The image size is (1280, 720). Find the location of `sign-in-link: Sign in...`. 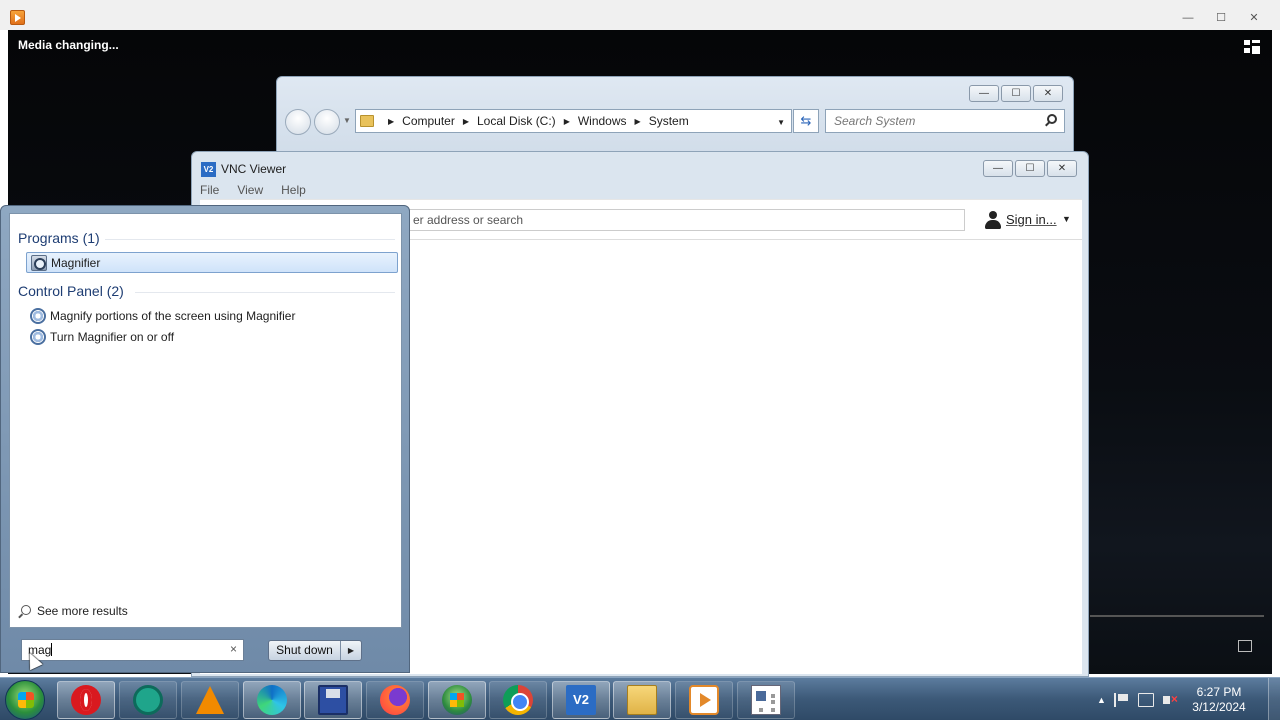

sign-in-link: Sign in... is located at coordinates (1031, 219).